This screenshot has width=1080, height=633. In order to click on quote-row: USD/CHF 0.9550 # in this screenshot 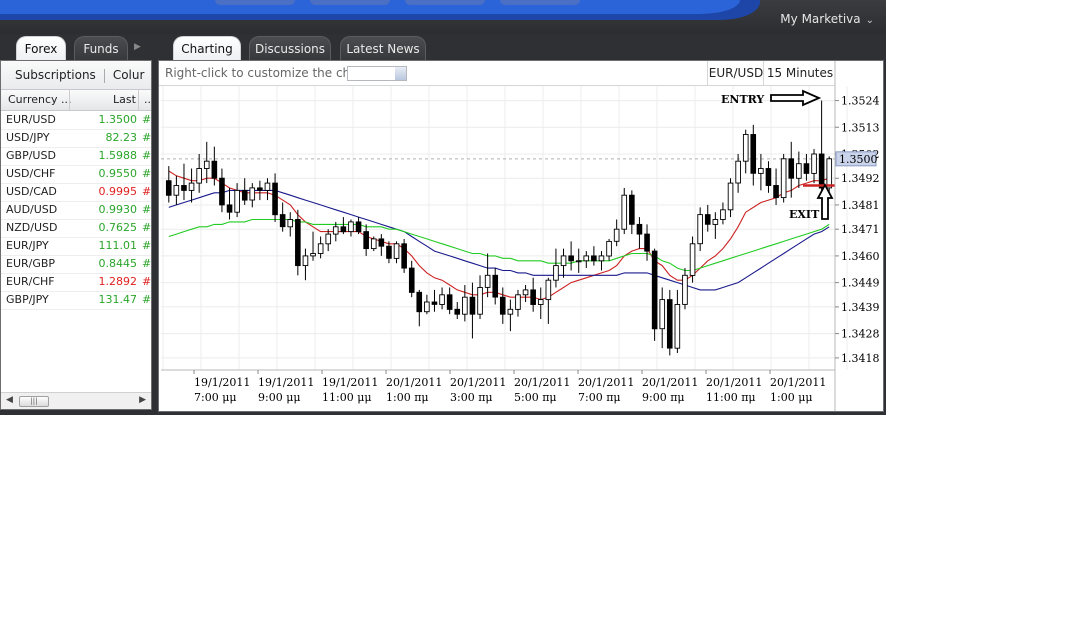, I will do `click(76, 174)`.